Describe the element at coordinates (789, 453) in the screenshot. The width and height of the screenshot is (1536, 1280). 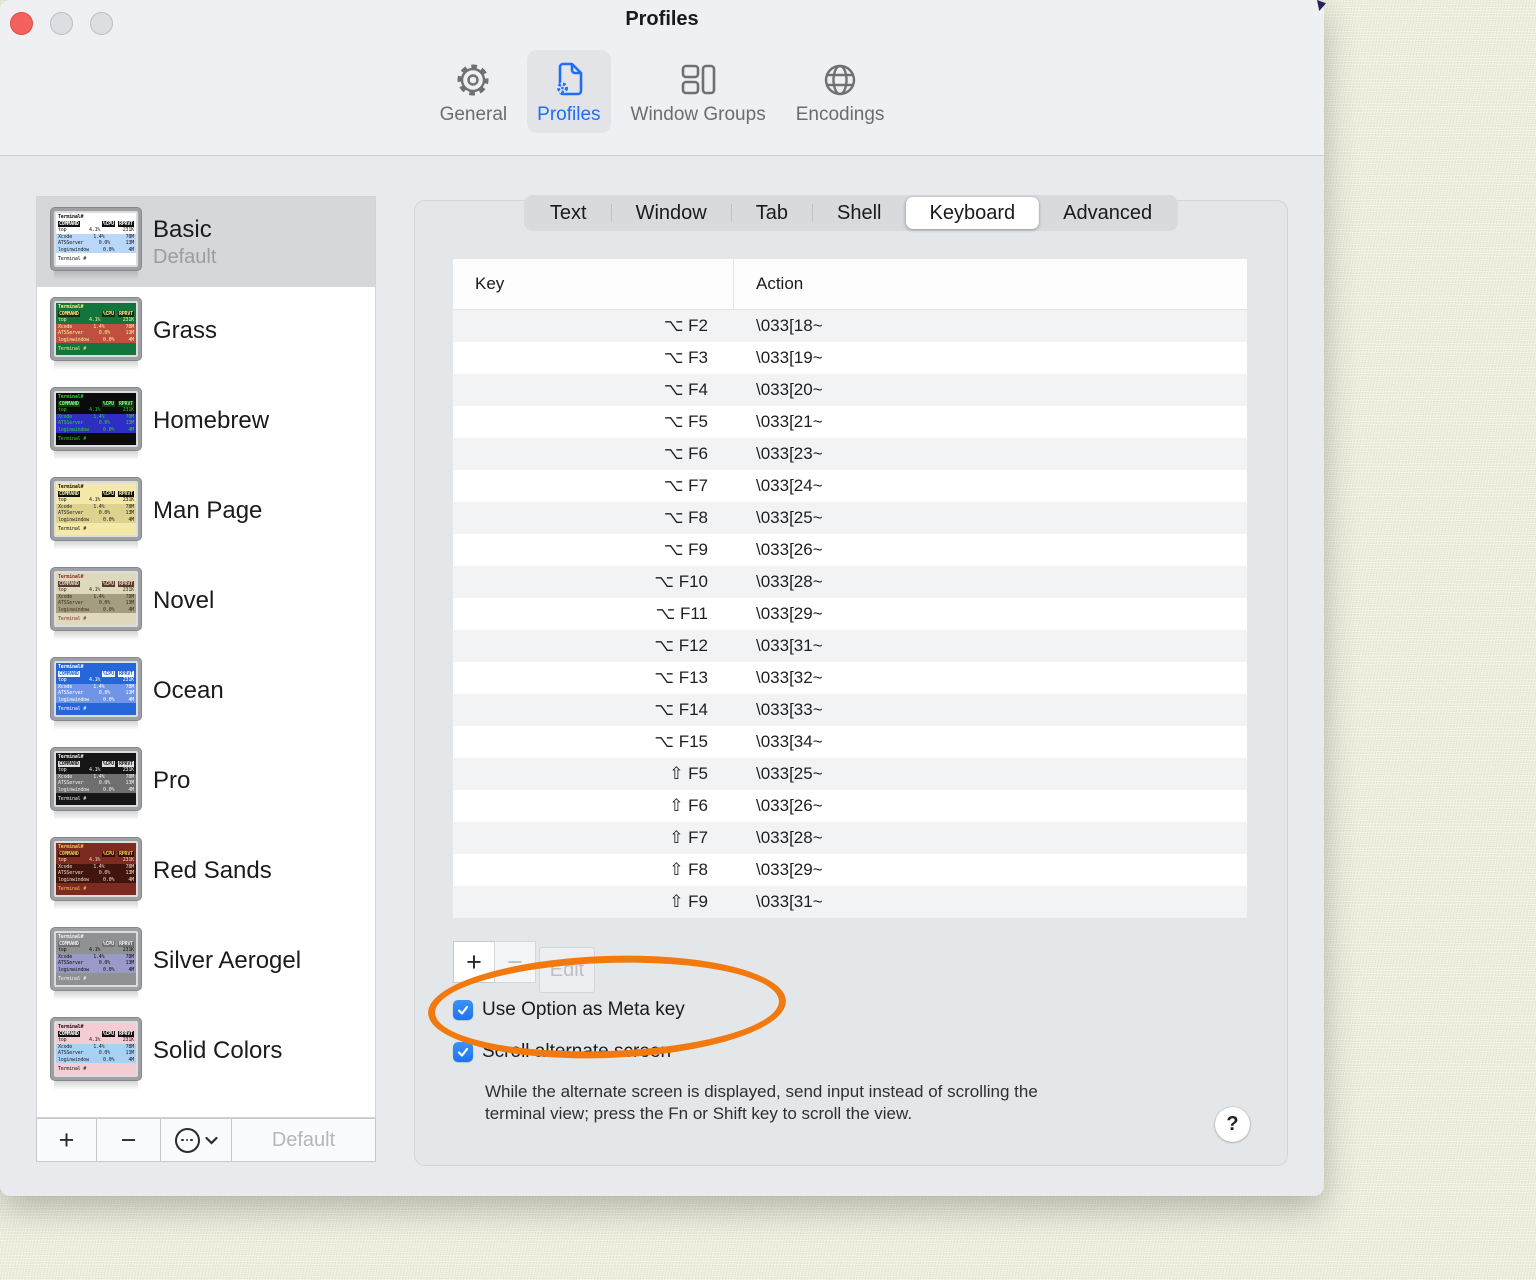
I see `action-cell: \033[23~` at that location.